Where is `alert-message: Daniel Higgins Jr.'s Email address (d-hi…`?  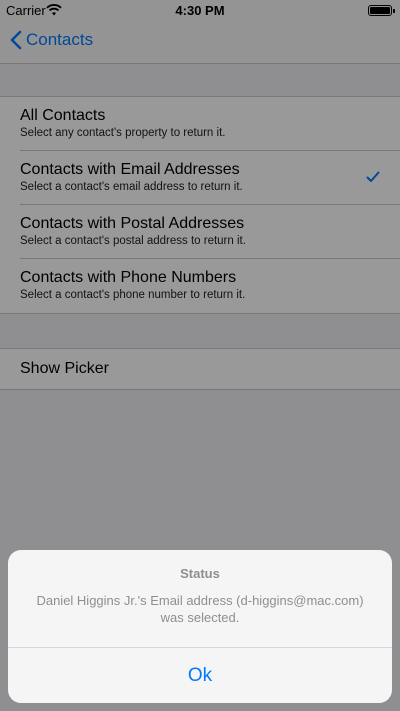 alert-message: Daniel Higgins Jr.'s Email address (d-hi… is located at coordinates (200, 609).